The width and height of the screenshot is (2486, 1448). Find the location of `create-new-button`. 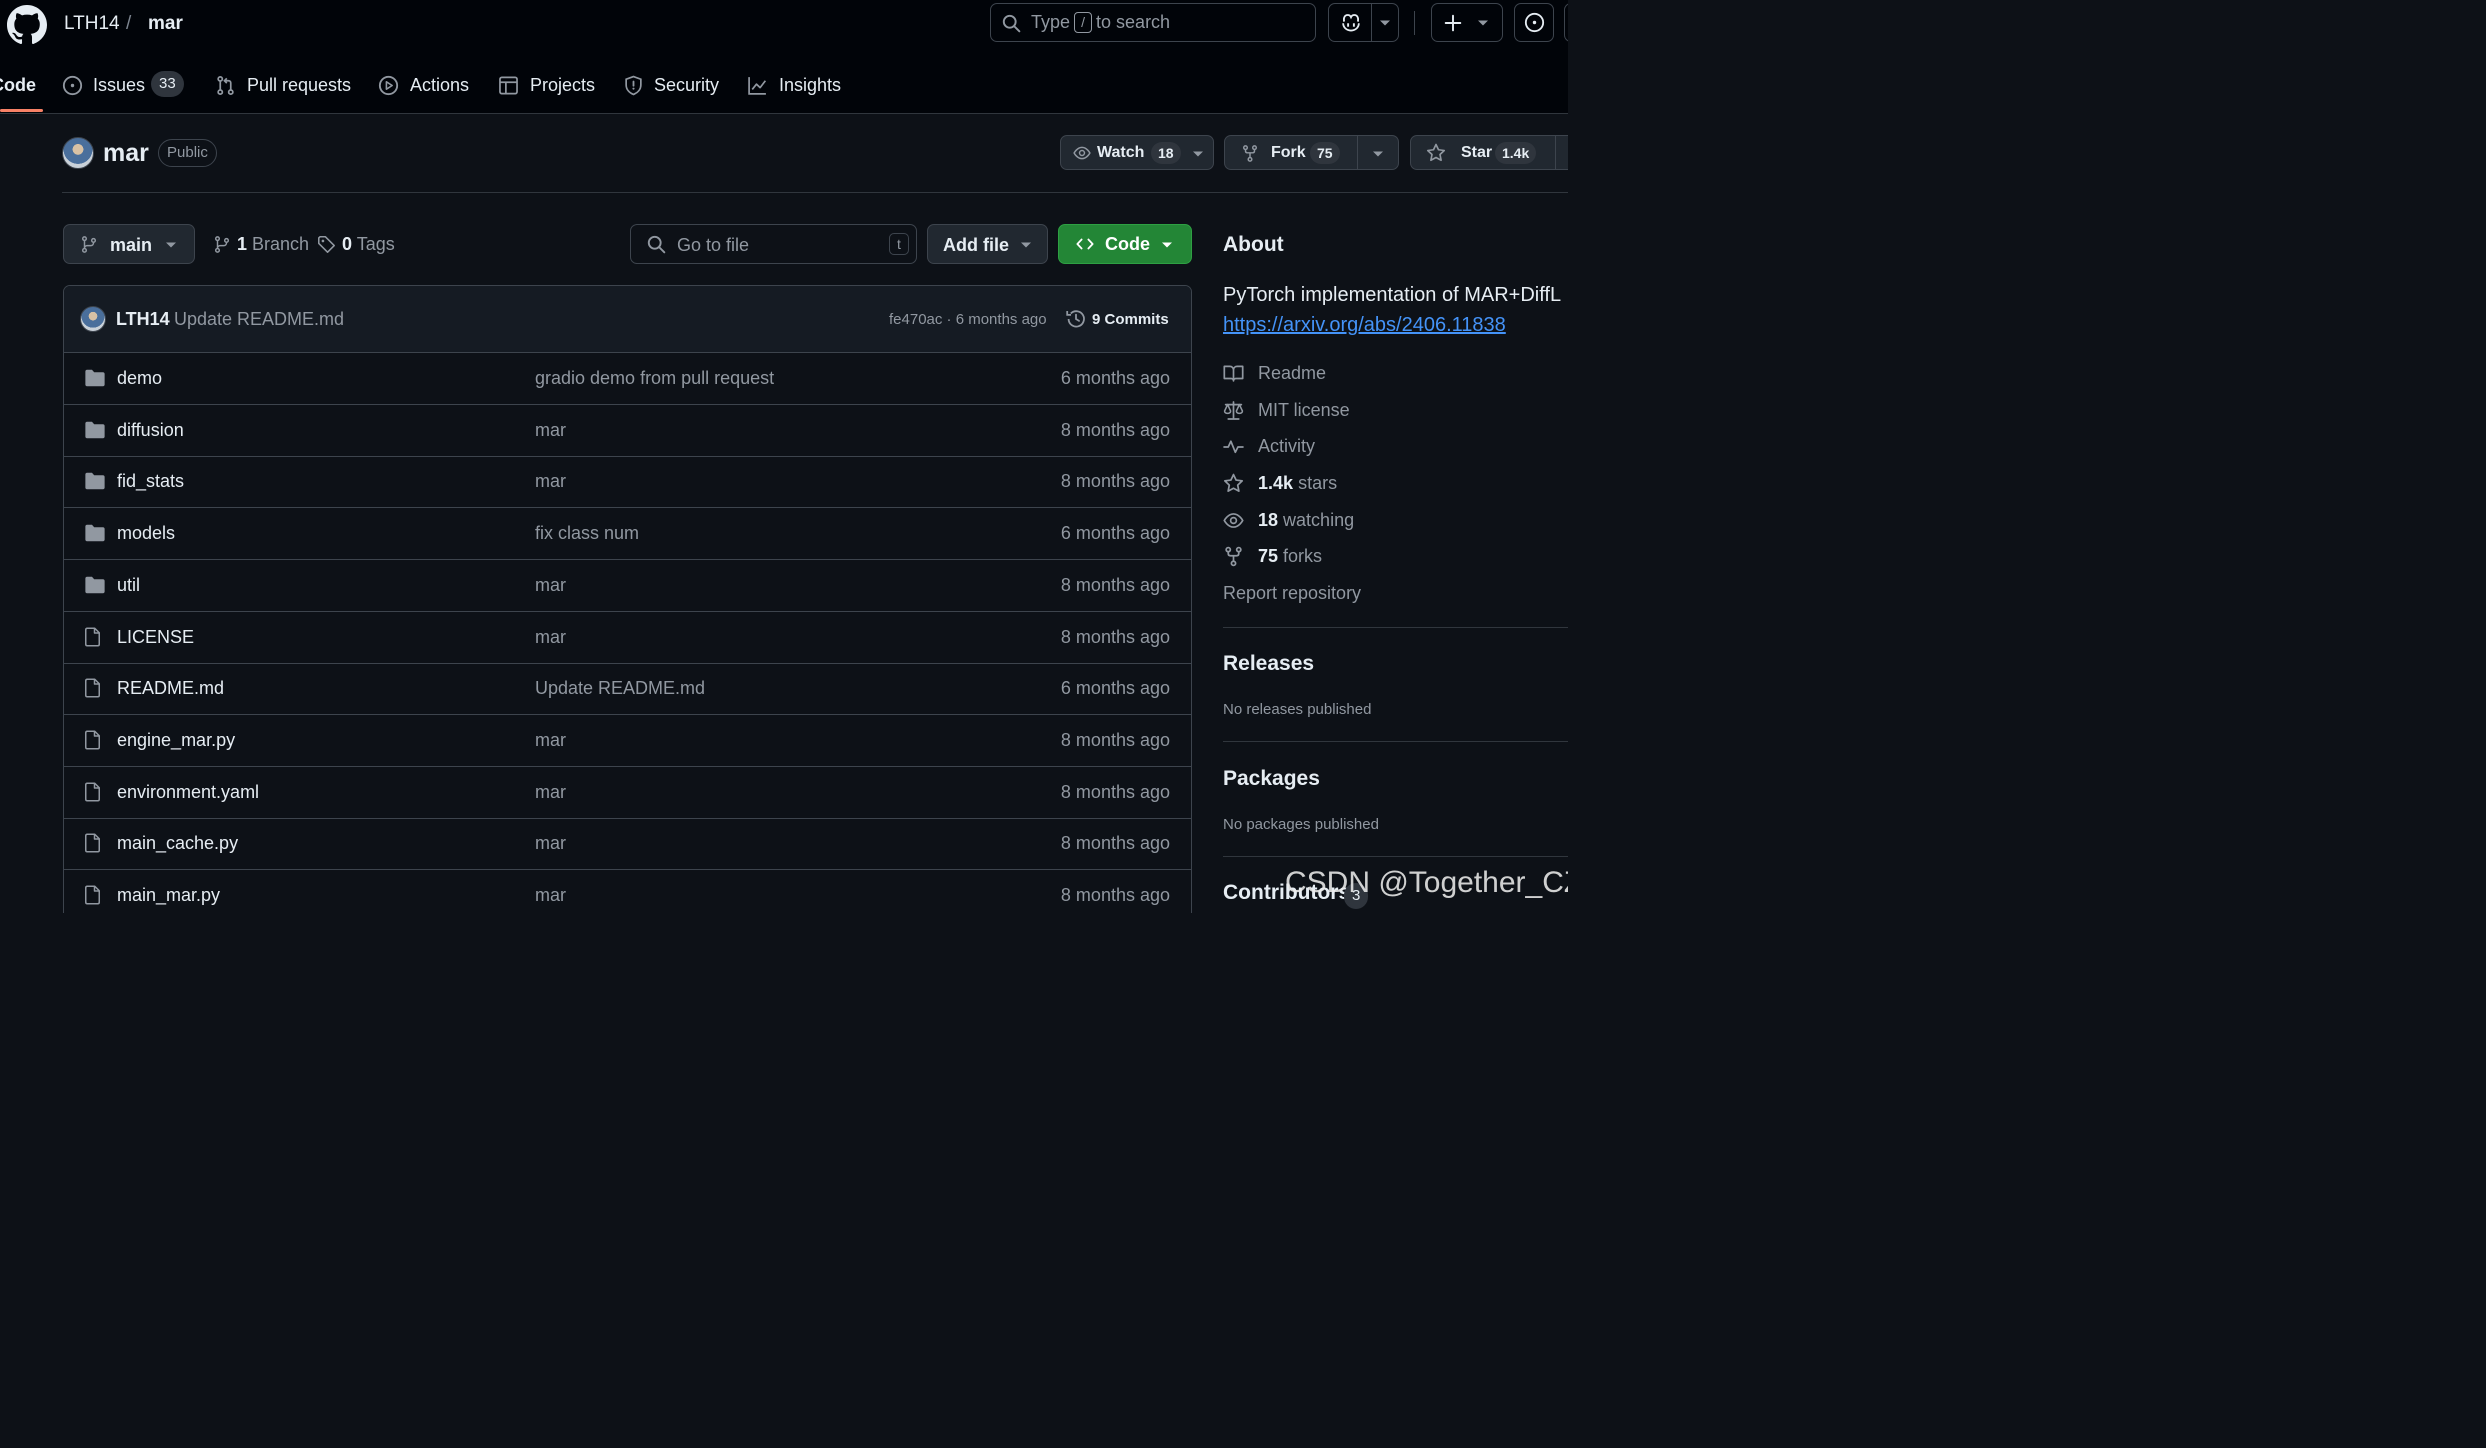

create-new-button is located at coordinates (1467, 22).